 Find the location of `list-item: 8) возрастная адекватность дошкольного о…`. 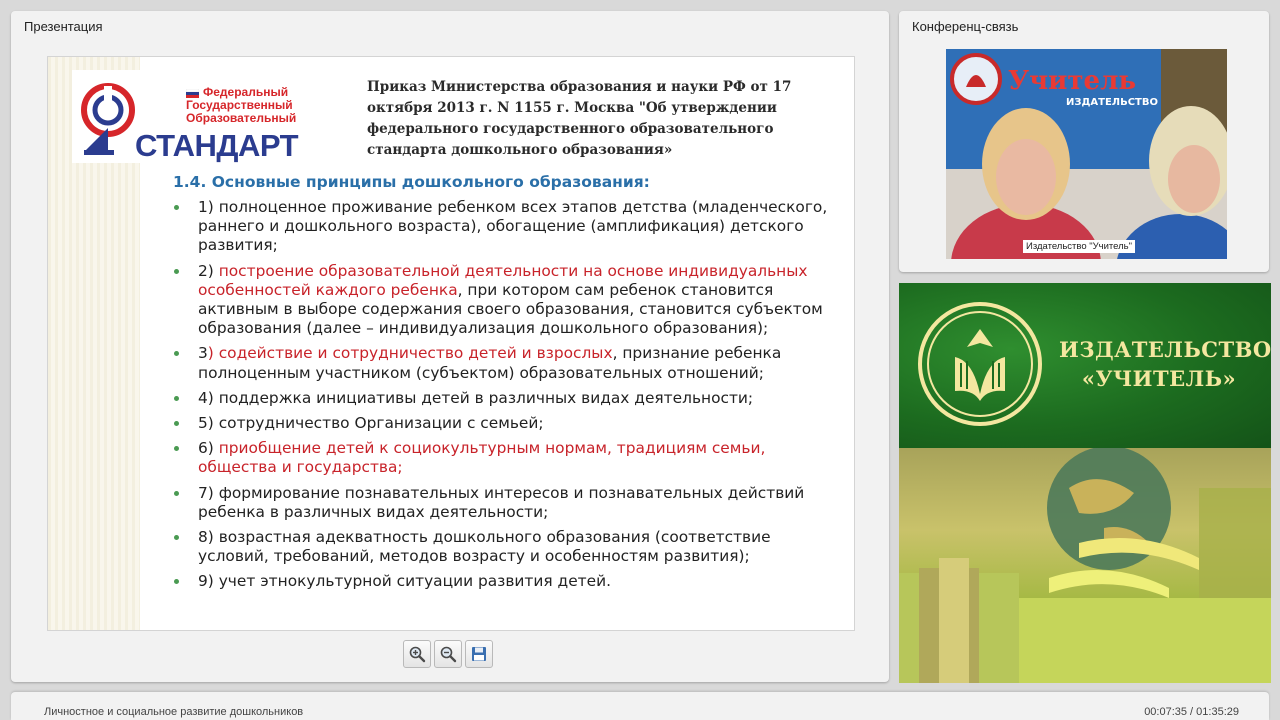

list-item: 8) возрастная адекватность дошкольного о… is located at coordinates (503, 547).